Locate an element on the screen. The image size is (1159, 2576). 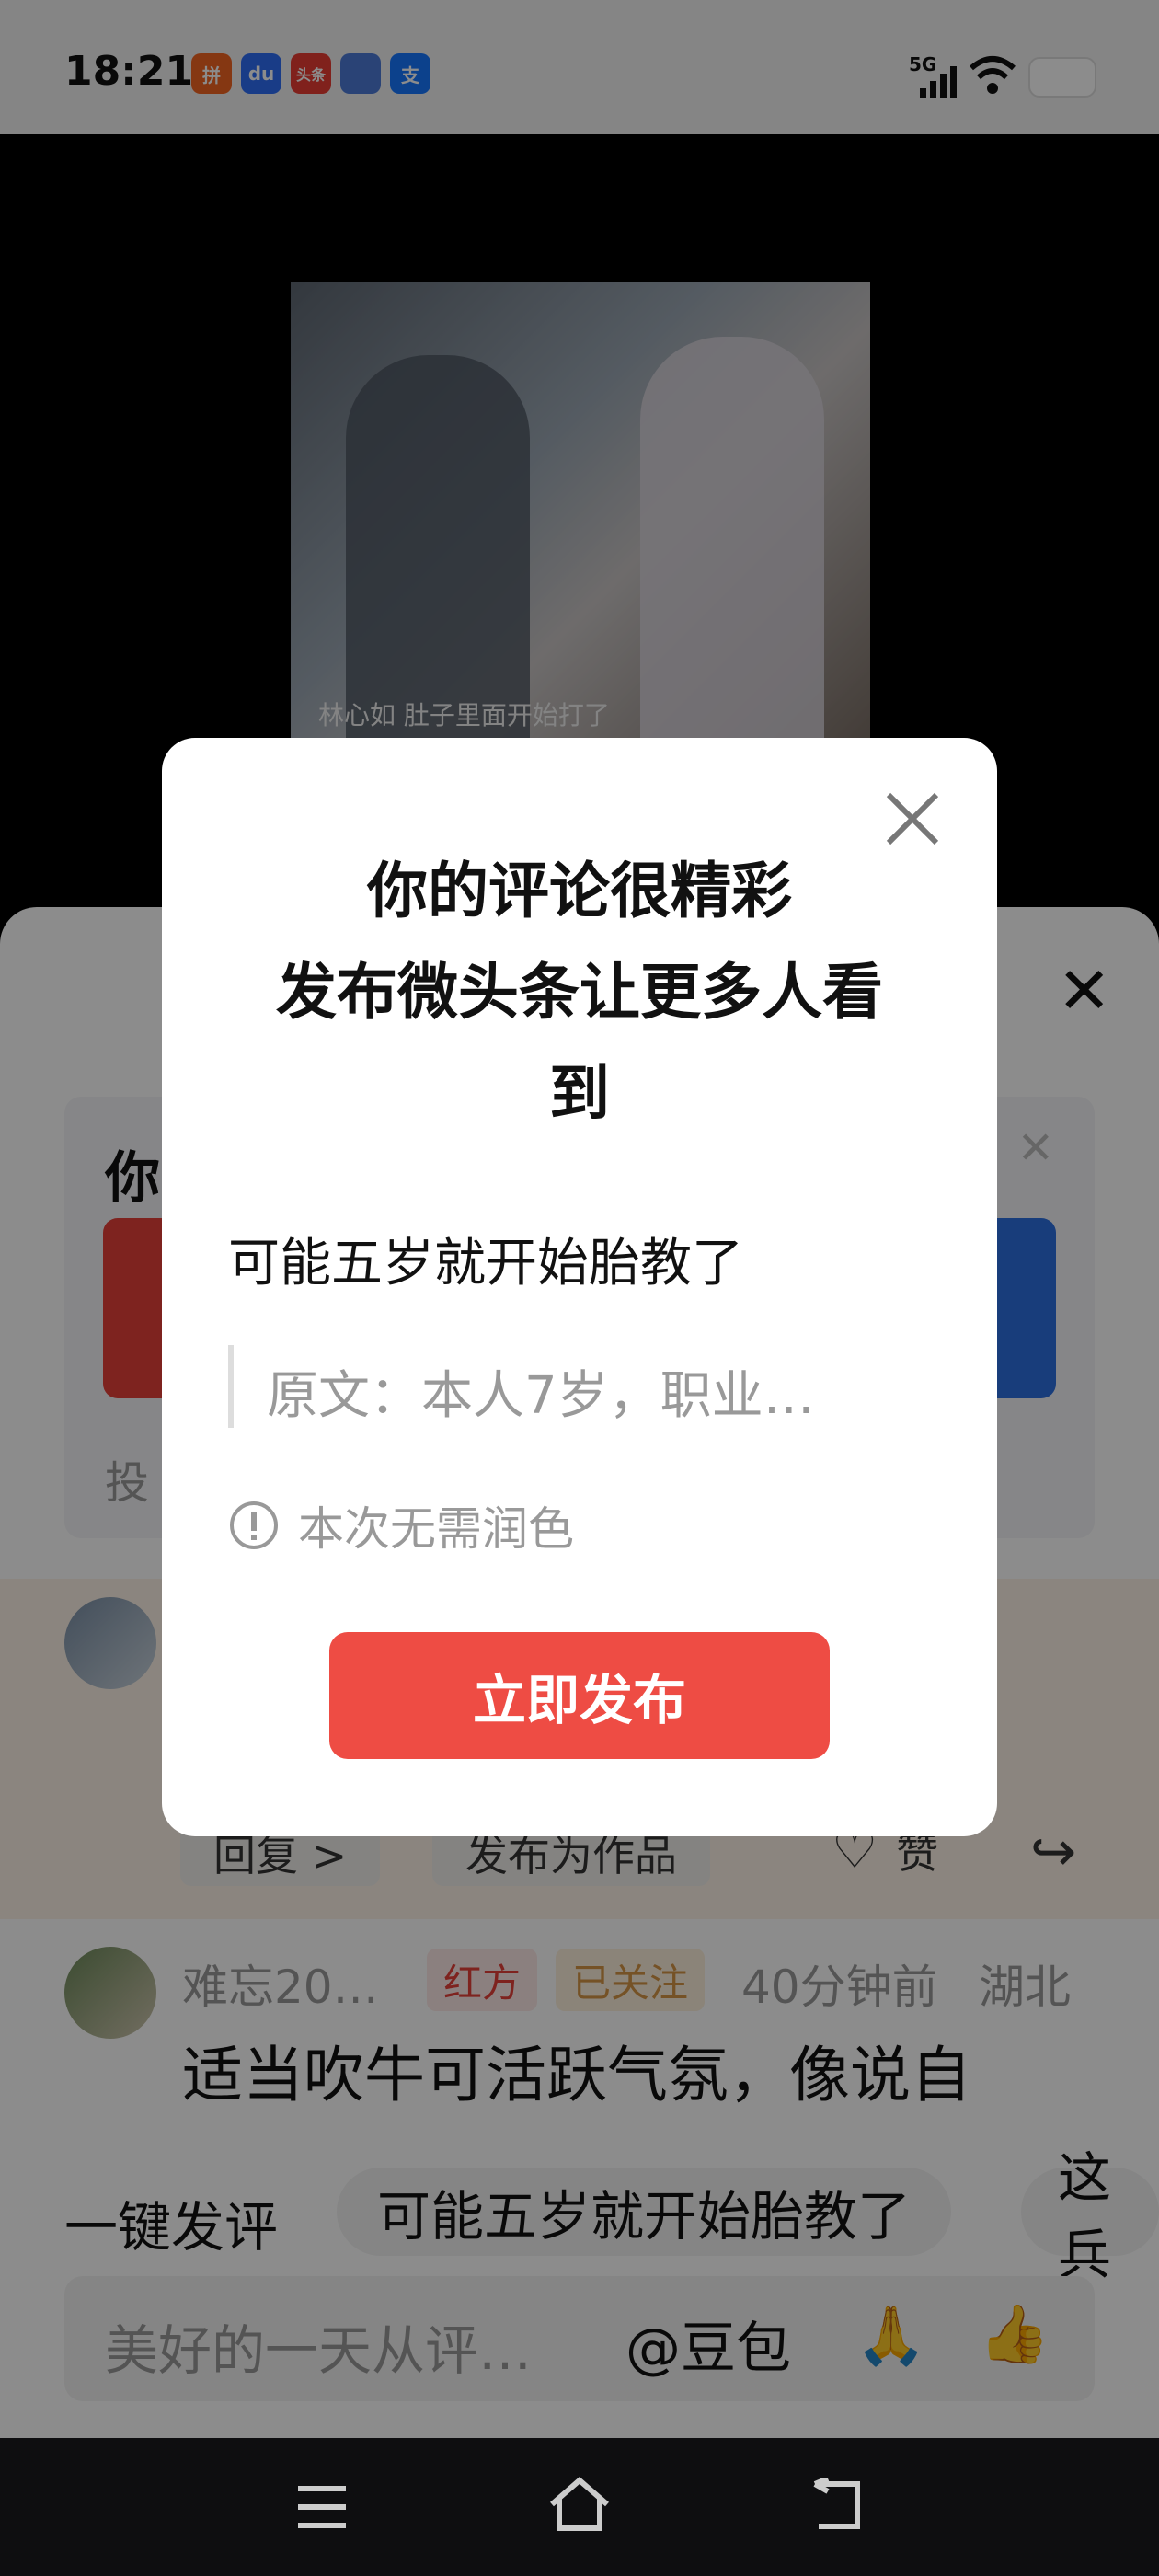
home-icon is located at coordinates (579, 2504).